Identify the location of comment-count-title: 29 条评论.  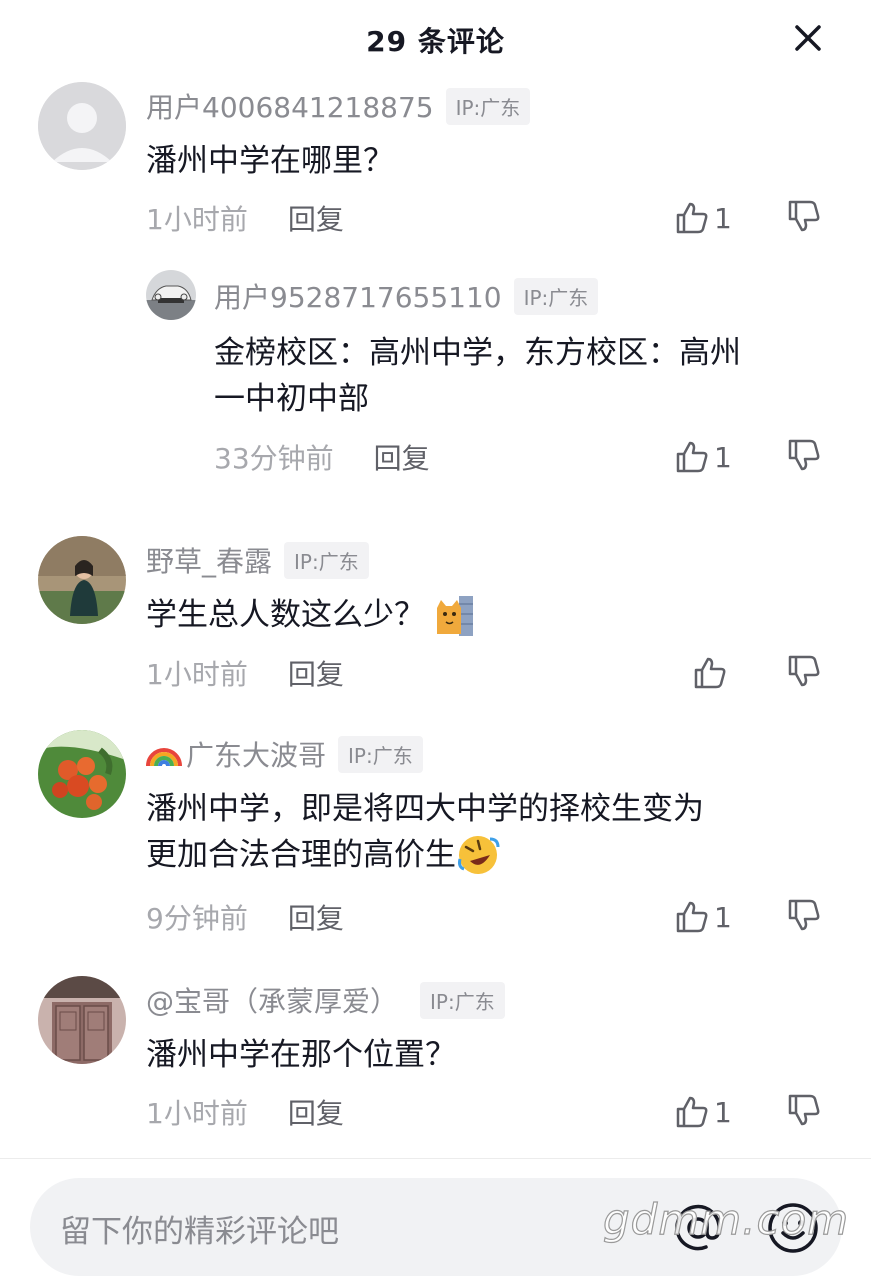
(435, 41).